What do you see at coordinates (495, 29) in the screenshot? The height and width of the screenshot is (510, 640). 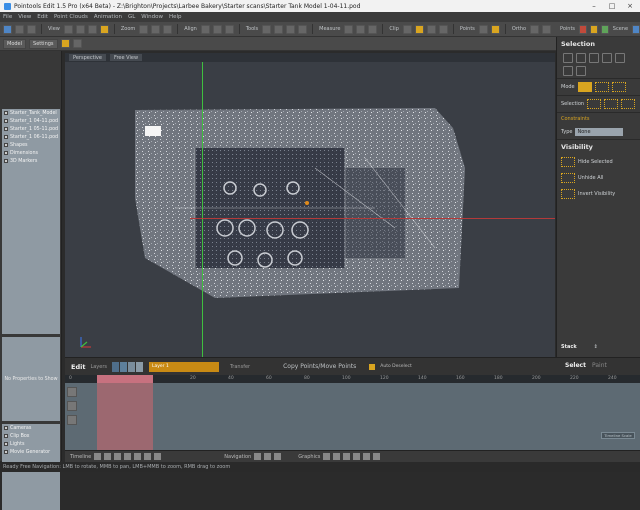 I see `points-toggle-icon` at bounding box center [495, 29].